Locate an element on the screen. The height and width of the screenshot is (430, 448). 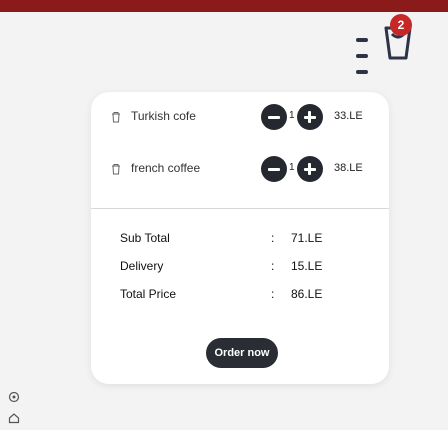
order-now-button: Order now is located at coordinates (242, 353).